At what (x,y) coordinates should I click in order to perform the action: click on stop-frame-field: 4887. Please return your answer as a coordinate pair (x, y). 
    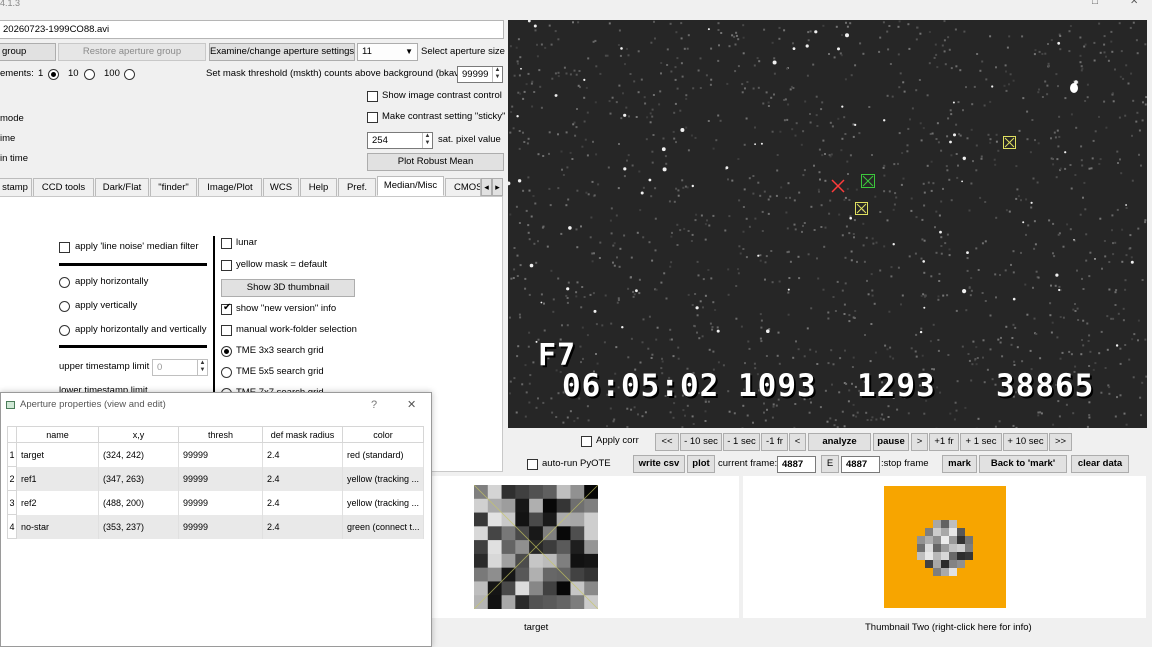
    Looking at the image, I should click on (860, 464).